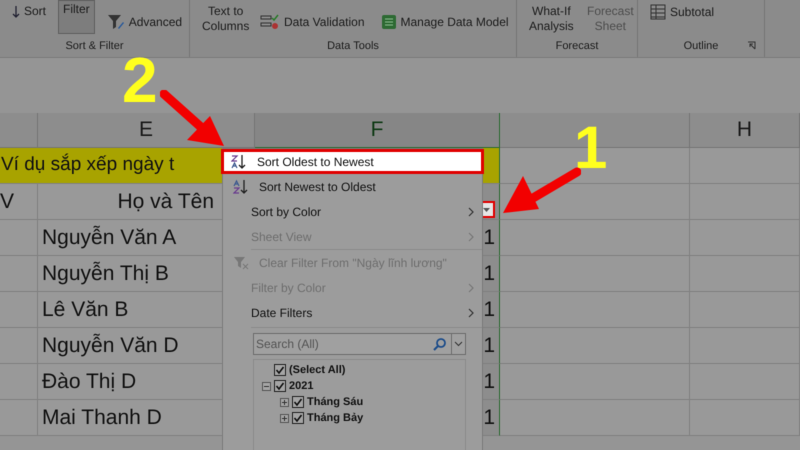 This screenshot has height=450, width=800. I want to click on column-header: F, so click(377, 130).